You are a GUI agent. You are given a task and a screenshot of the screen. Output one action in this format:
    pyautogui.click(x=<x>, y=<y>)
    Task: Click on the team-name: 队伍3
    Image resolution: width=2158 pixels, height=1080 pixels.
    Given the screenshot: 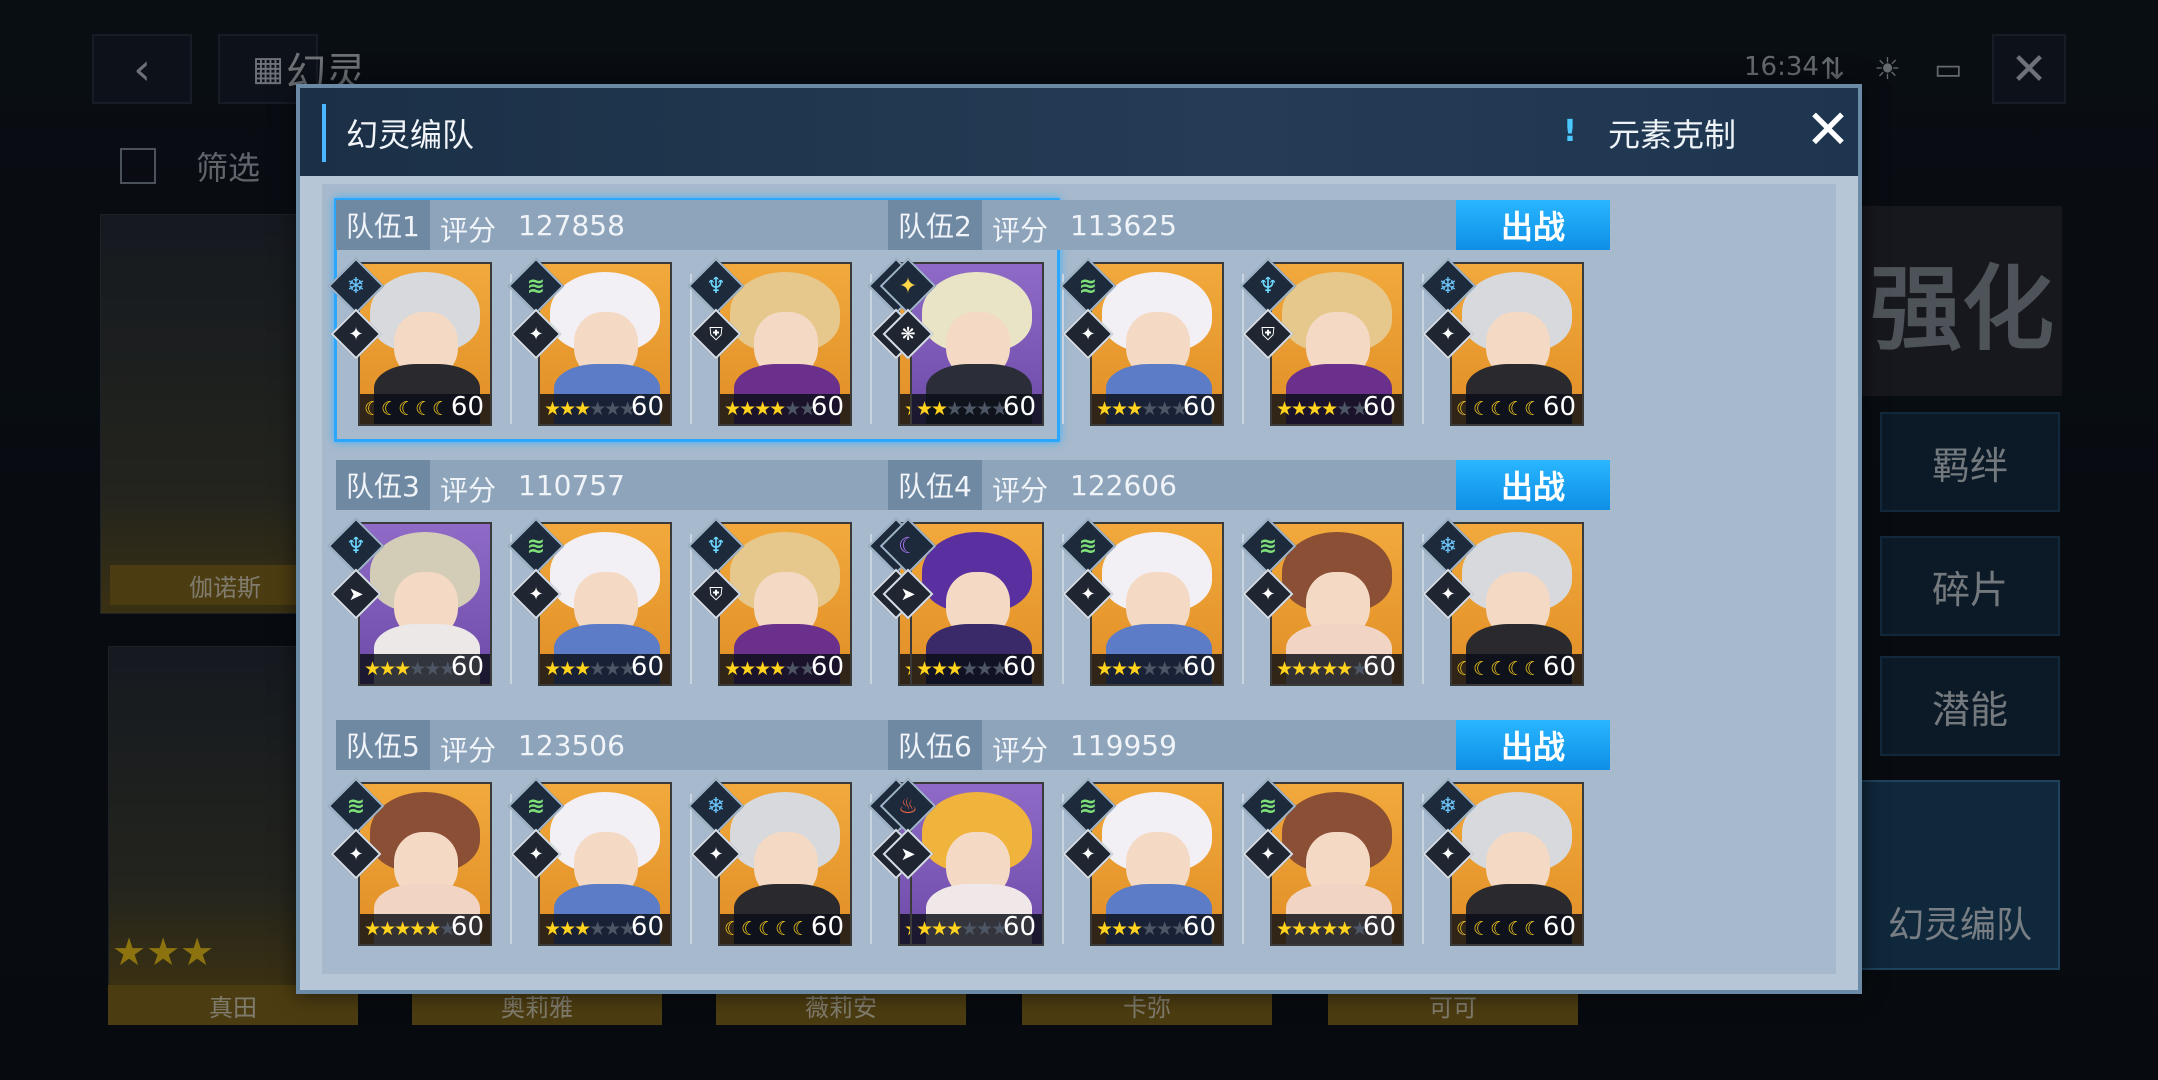 What is the action you would take?
    pyautogui.click(x=383, y=485)
    